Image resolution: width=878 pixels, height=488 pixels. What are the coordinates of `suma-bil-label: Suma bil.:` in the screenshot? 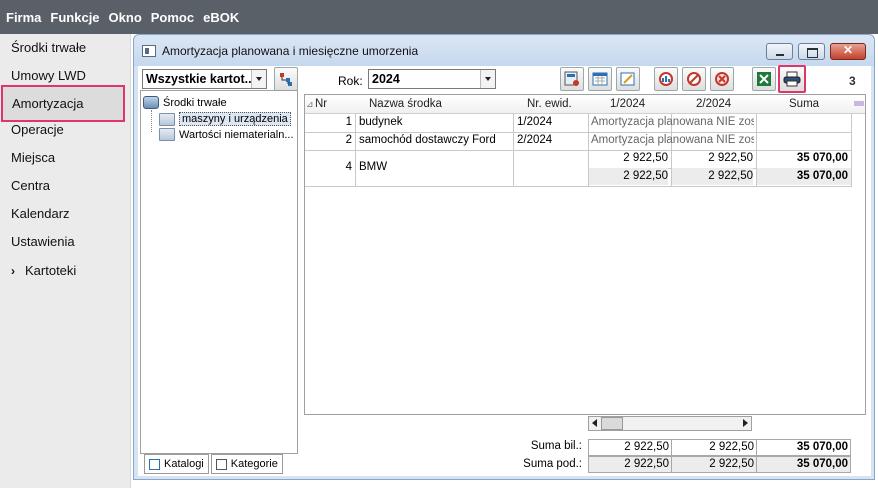 It's located at (556, 446).